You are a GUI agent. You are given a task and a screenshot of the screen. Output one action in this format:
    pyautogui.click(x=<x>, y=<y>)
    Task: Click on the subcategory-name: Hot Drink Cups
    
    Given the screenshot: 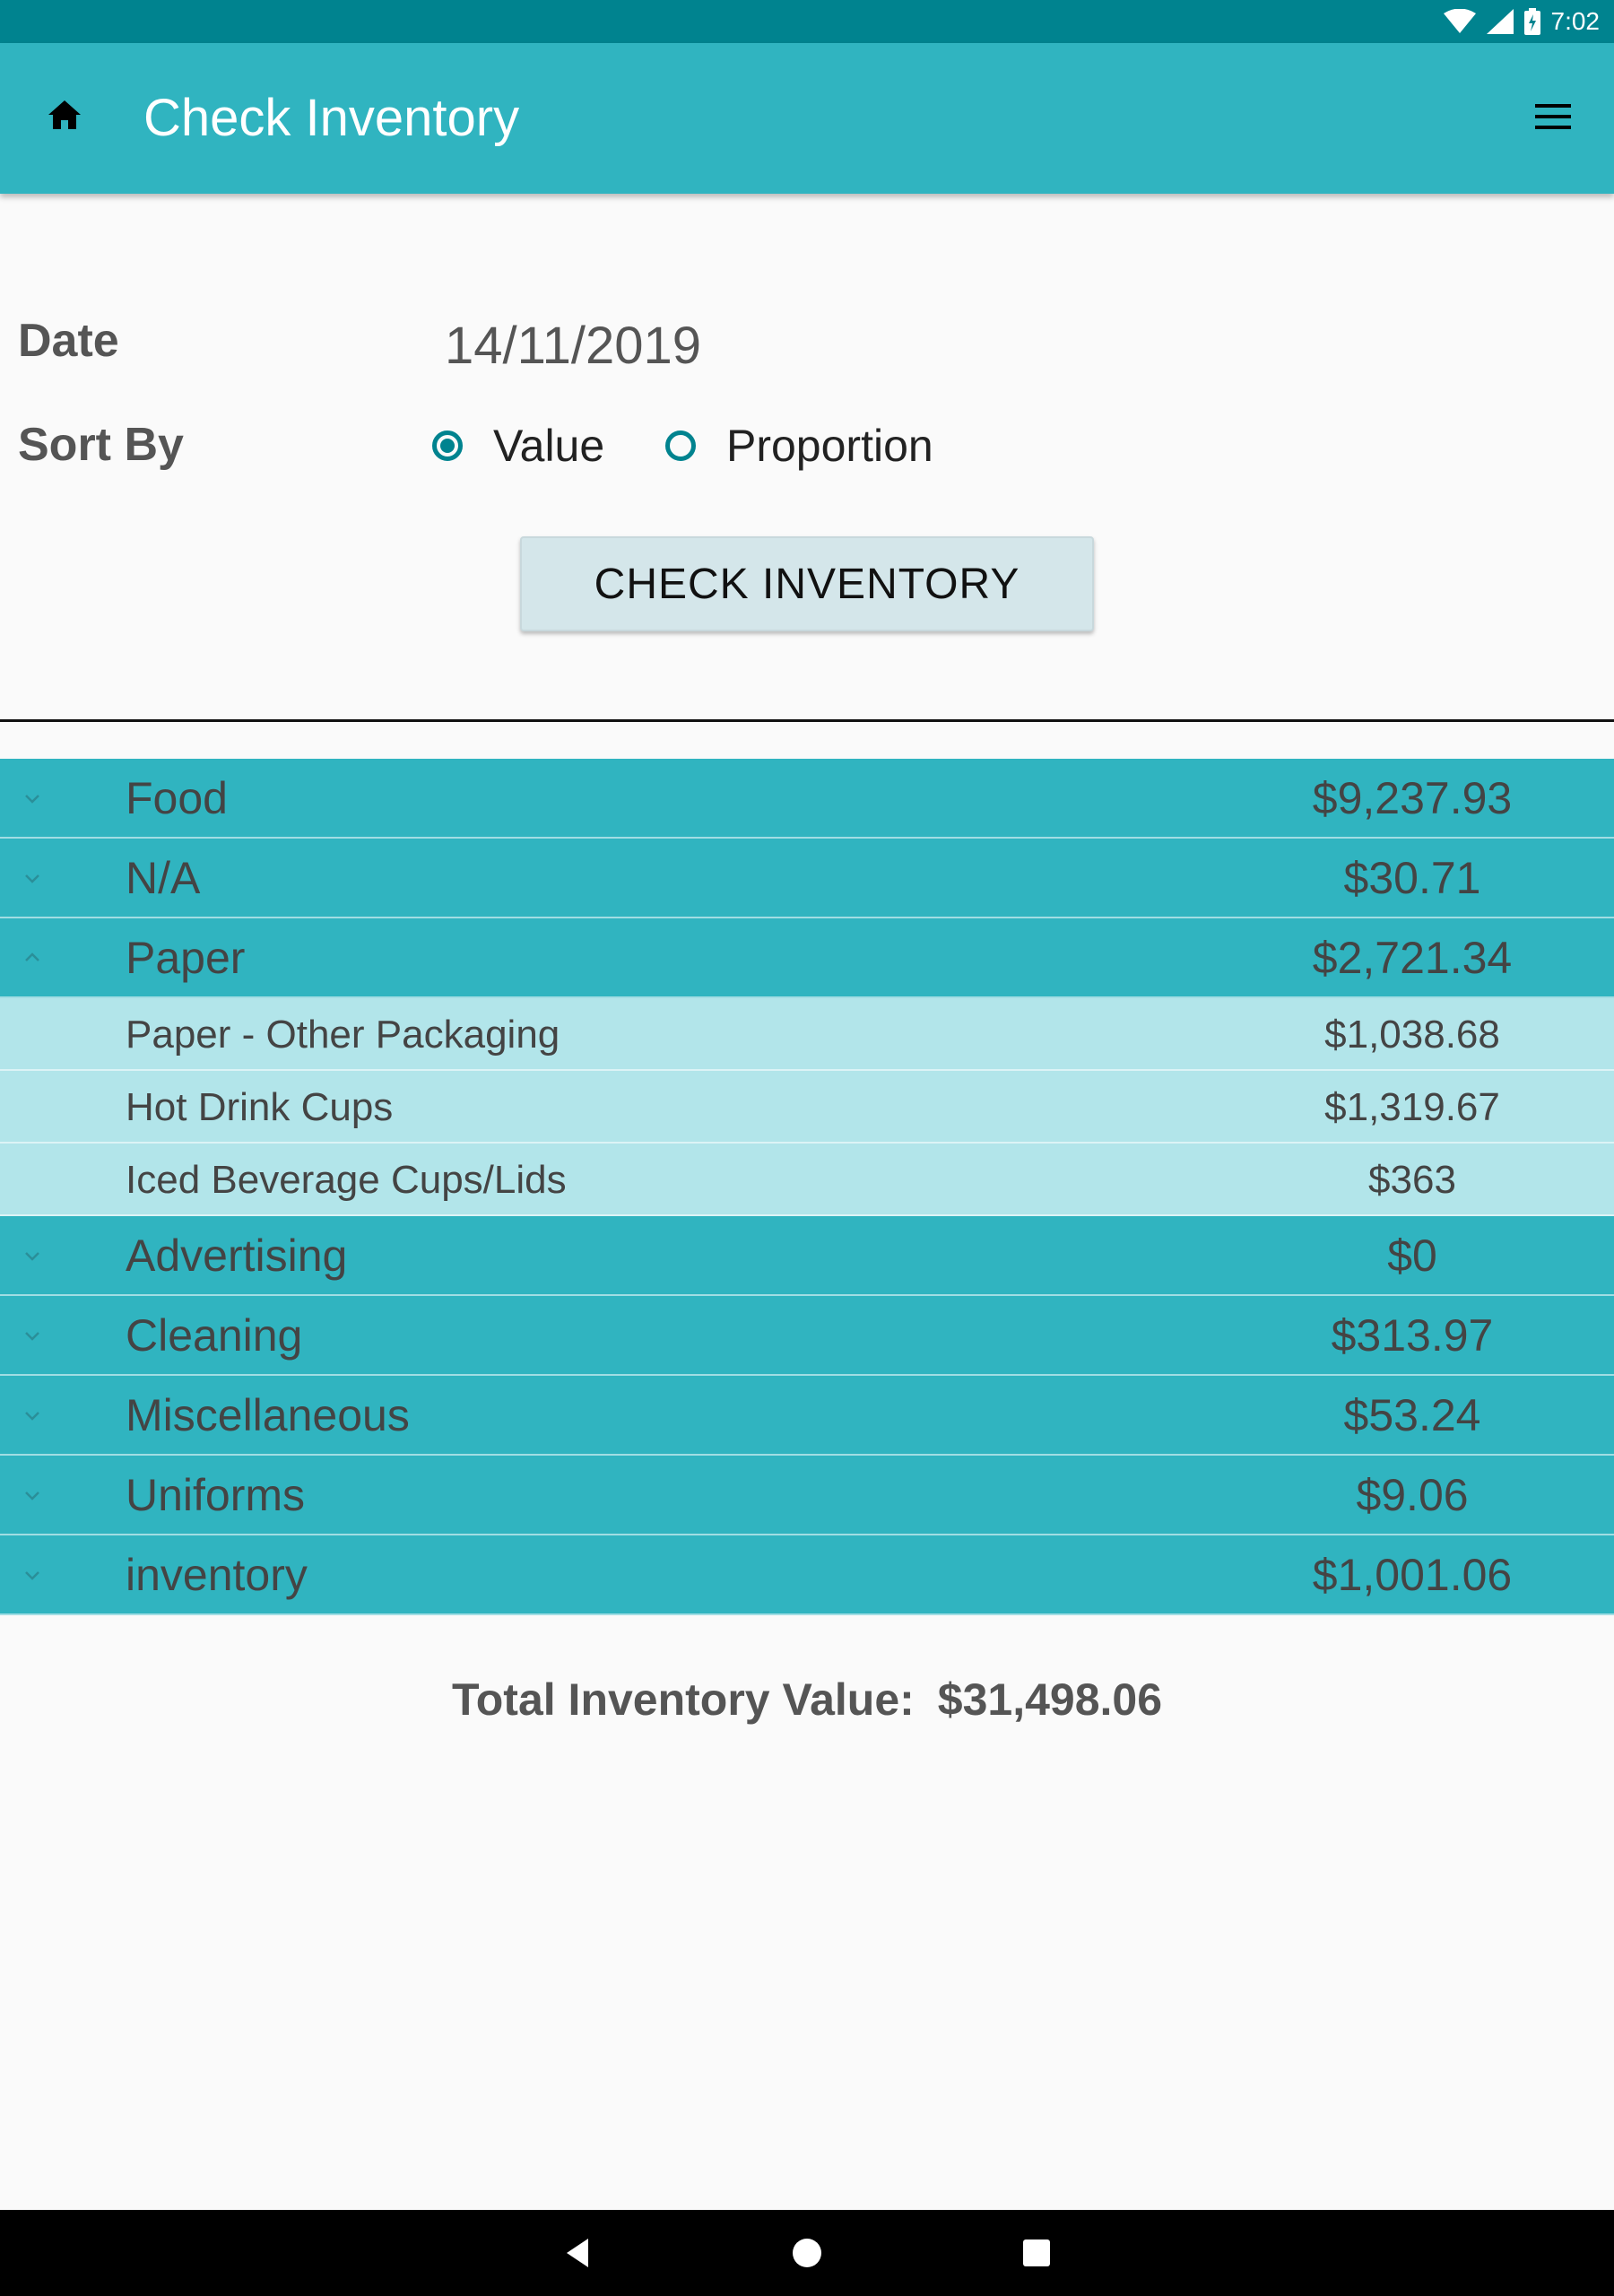 What is the action you would take?
    pyautogui.click(x=260, y=1107)
    